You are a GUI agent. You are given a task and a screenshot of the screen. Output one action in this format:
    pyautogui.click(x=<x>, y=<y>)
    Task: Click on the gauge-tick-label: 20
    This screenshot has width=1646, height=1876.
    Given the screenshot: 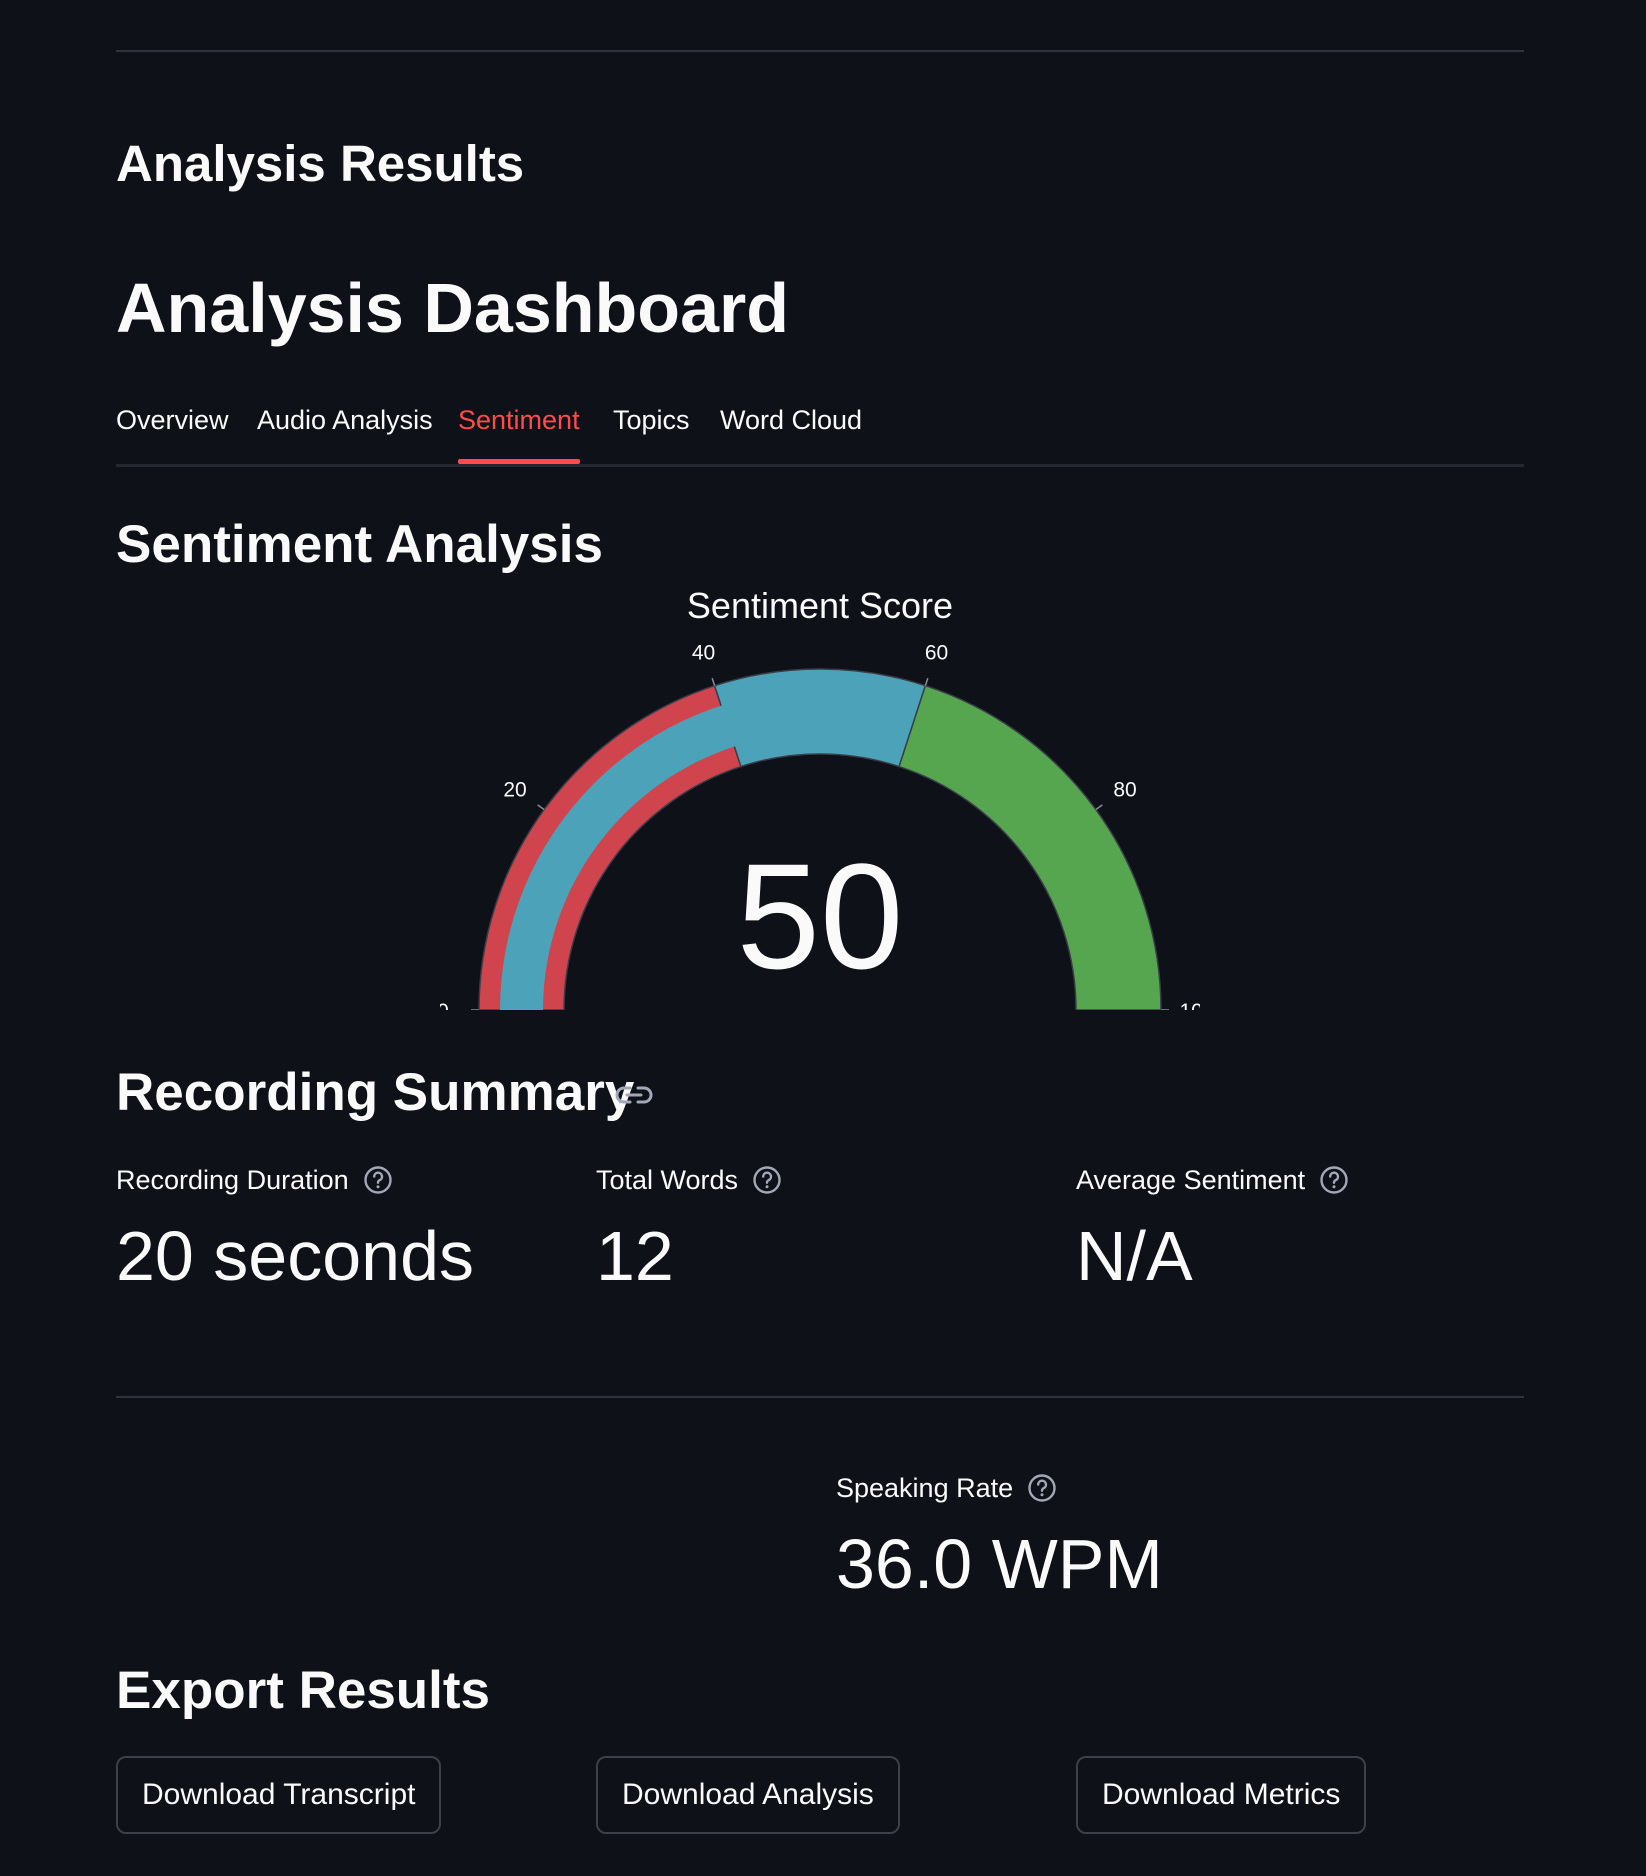 What is the action you would take?
    pyautogui.click(x=514, y=789)
    